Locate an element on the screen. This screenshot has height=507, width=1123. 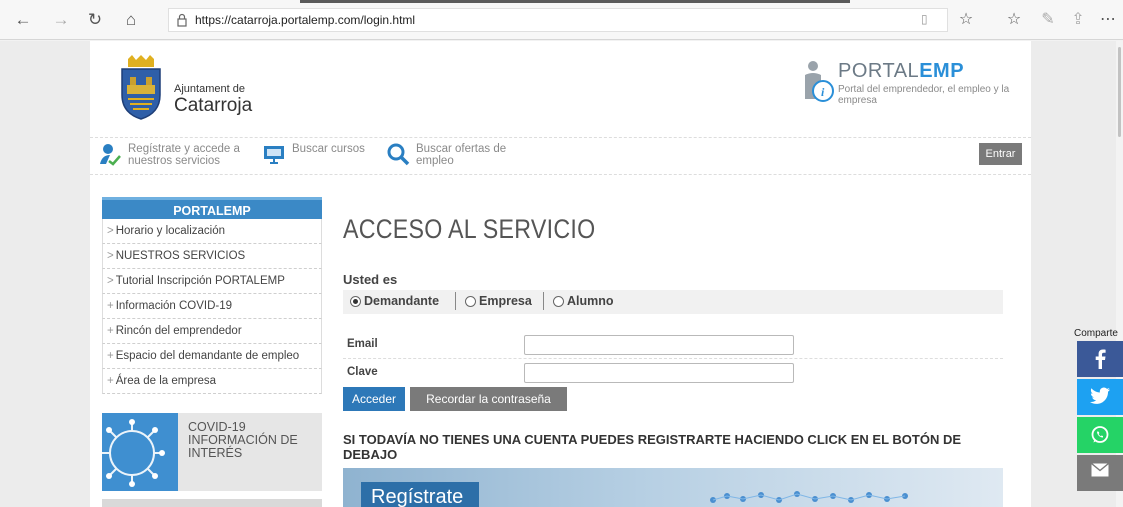
sidebar-heading: PORTALEMP is located at coordinates (212, 208).